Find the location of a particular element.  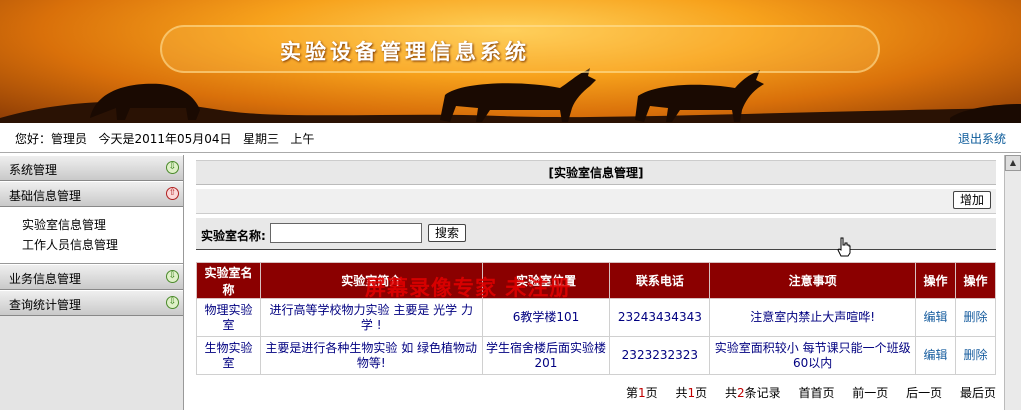

collapse-icon: ⇧ is located at coordinates (172, 193).